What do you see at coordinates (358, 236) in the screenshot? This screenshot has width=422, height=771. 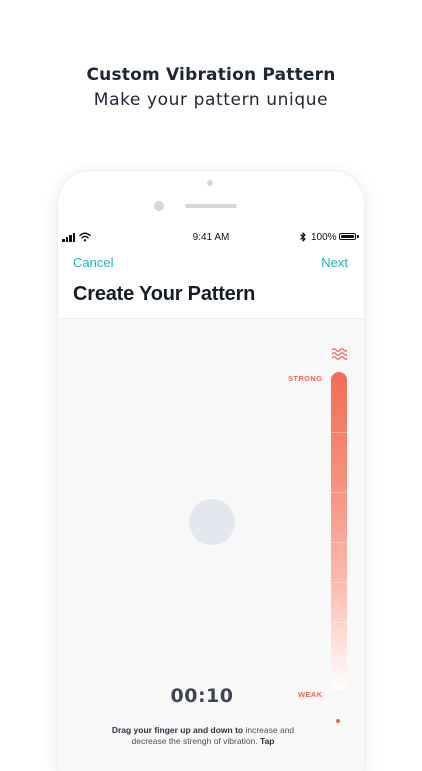 I see `battery-nub` at bounding box center [358, 236].